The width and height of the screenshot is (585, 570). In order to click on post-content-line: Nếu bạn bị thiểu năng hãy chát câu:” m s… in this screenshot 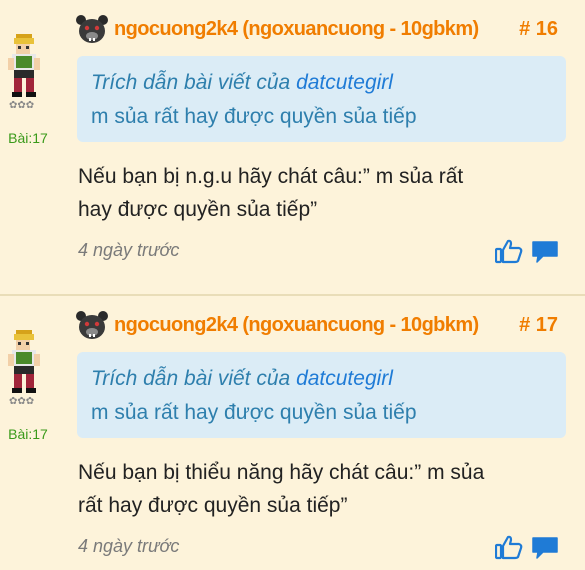, I will do `click(281, 472)`.